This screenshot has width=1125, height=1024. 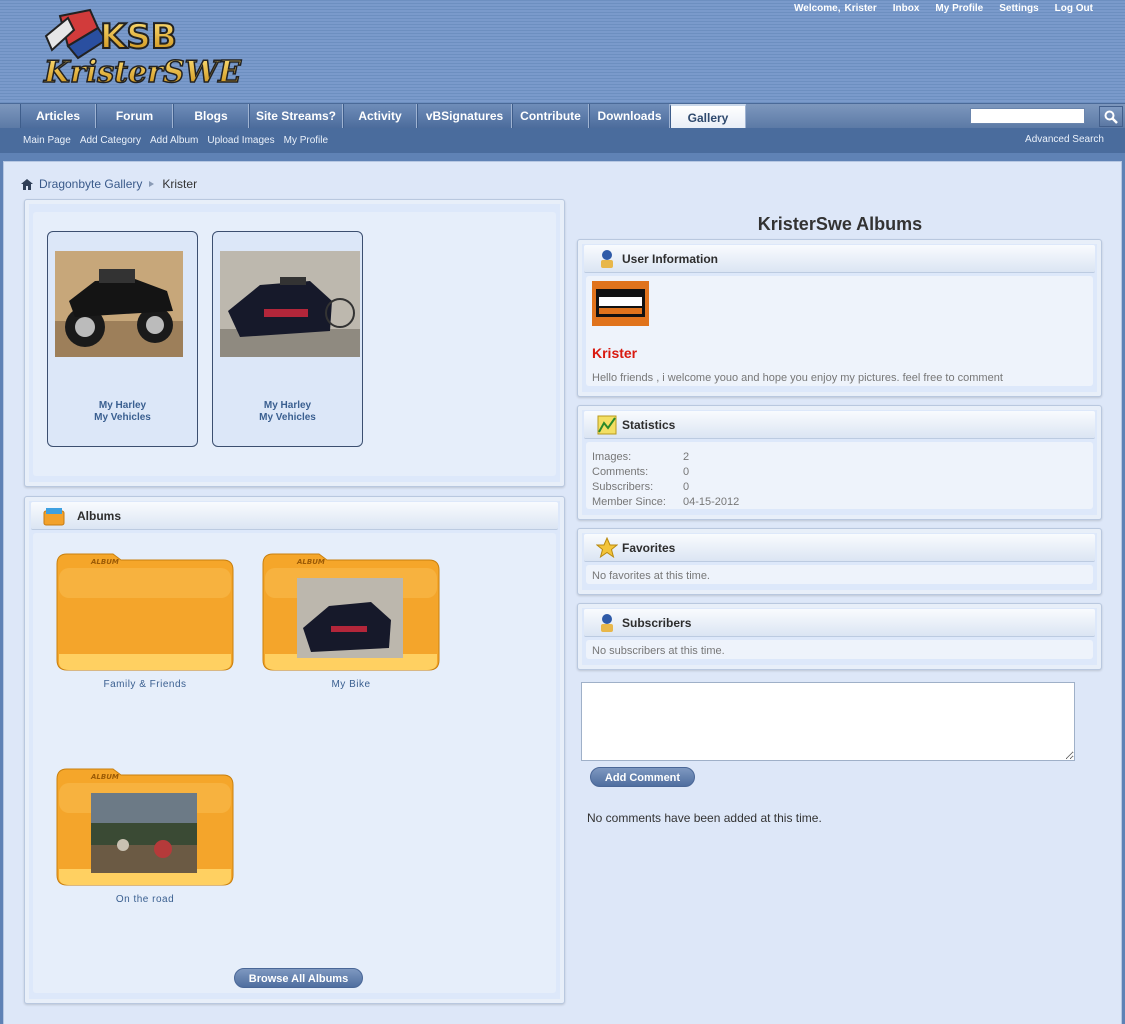 What do you see at coordinates (839, 259) in the screenshot?
I see `user-information-header: User Information` at bounding box center [839, 259].